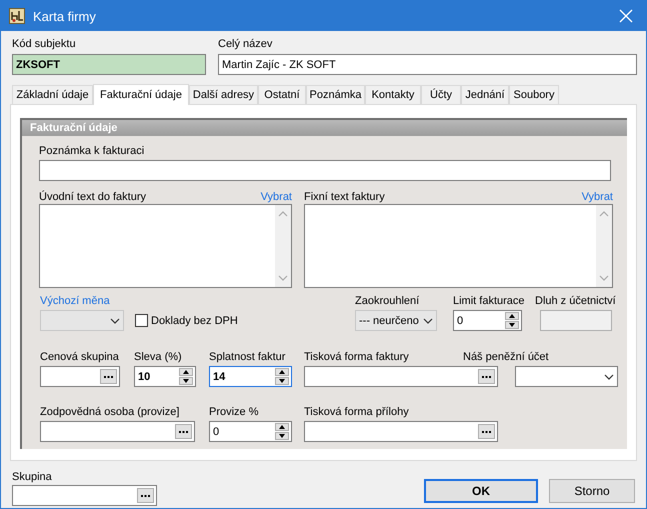  I want to click on readonly-field, so click(576, 320).